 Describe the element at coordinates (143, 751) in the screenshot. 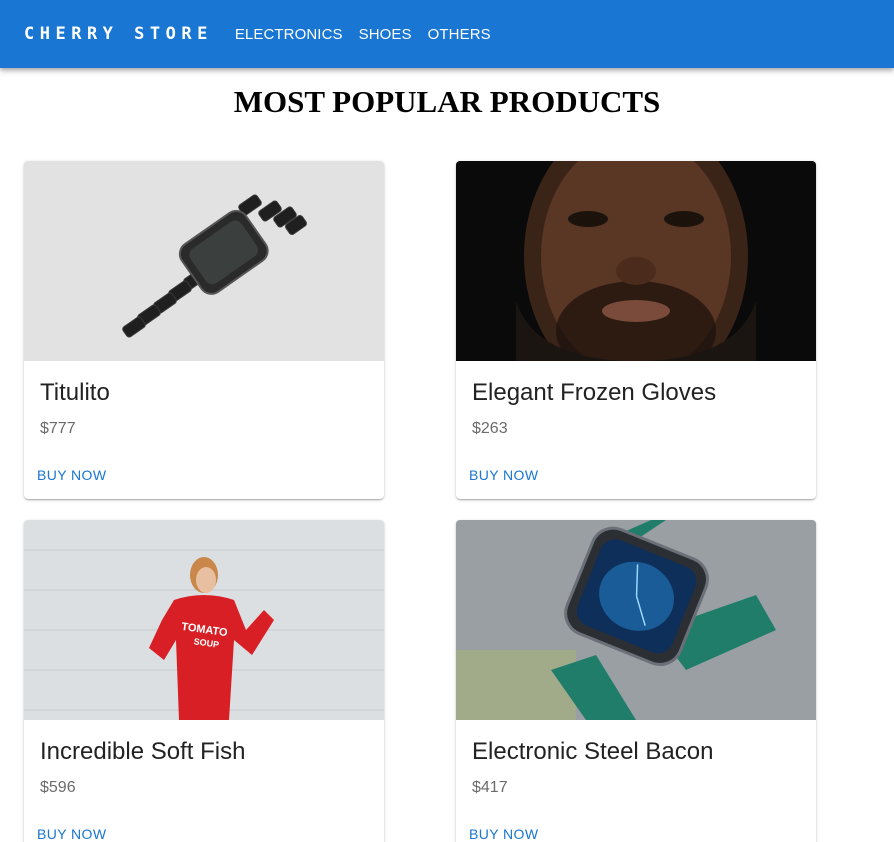

I see `product-name: Incredible Soft Fish` at that location.